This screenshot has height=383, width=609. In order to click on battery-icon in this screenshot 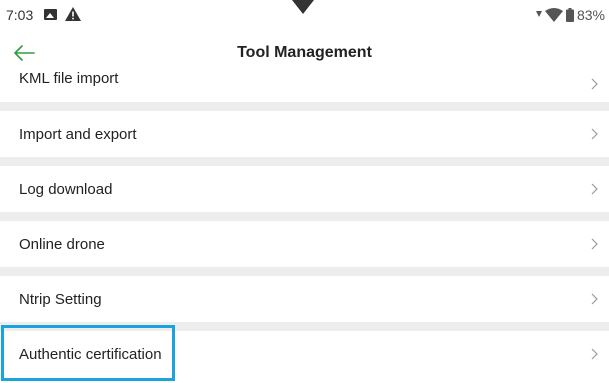, I will do `click(569, 15)`.